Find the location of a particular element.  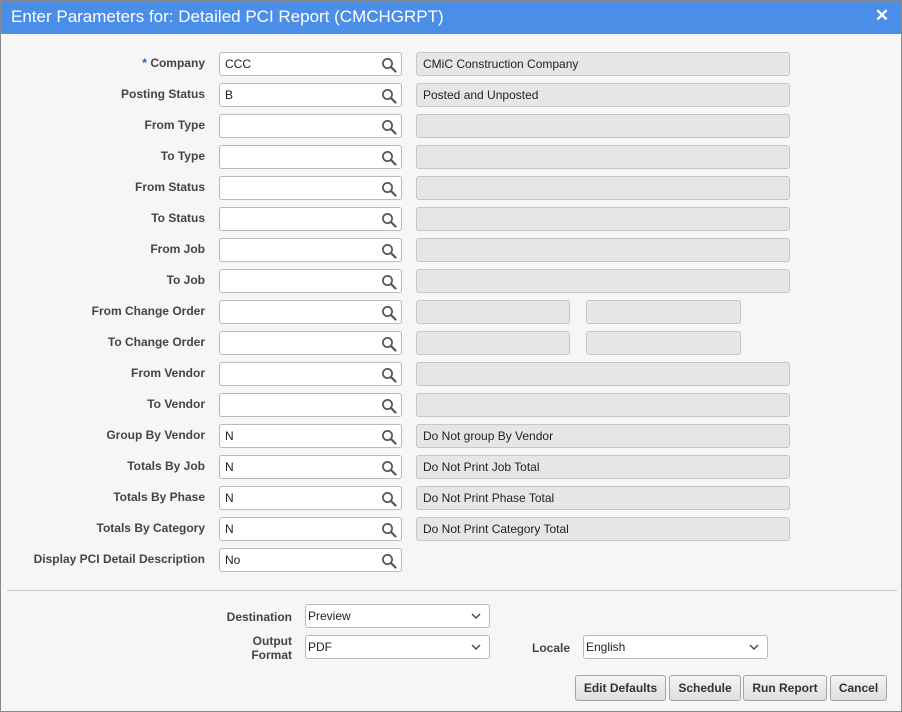

param-label-text: Group By Vendor is located at coordinates (155, 435).